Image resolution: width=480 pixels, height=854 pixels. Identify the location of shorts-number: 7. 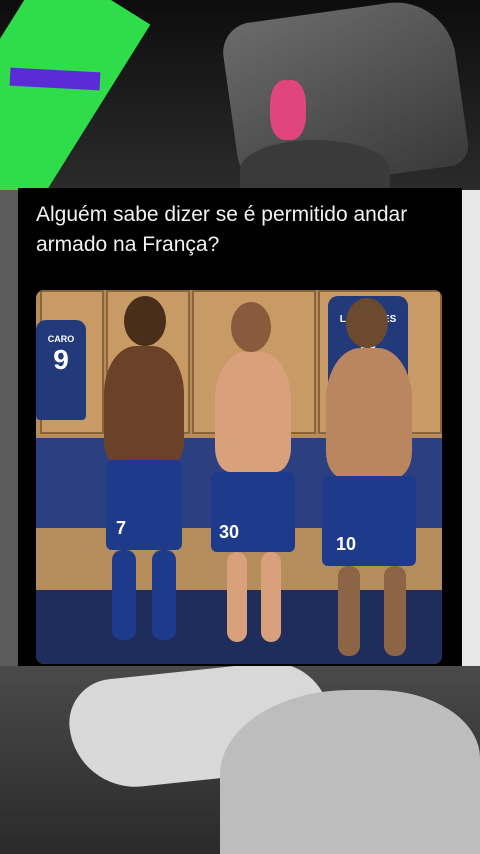
(121, 528).